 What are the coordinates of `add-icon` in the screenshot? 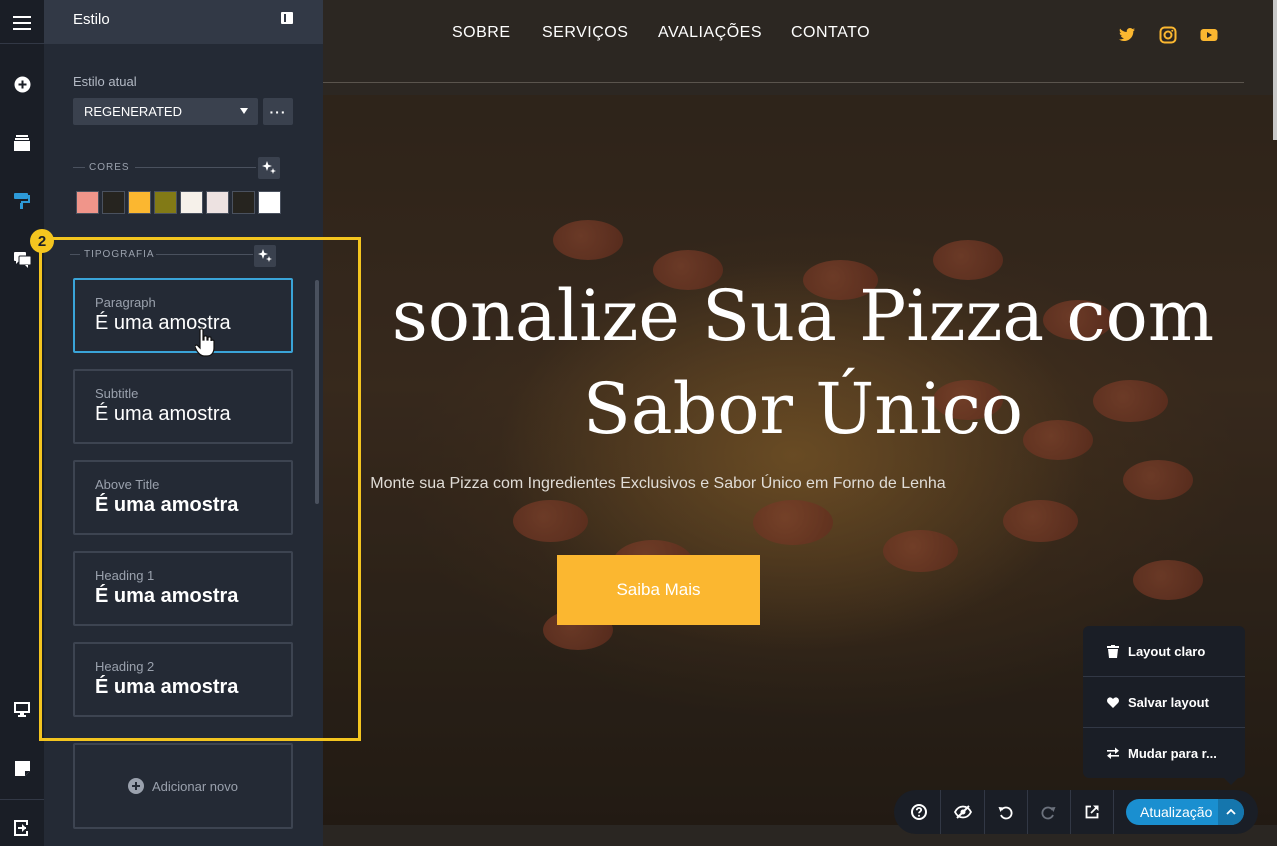 It's located at (22, 84).